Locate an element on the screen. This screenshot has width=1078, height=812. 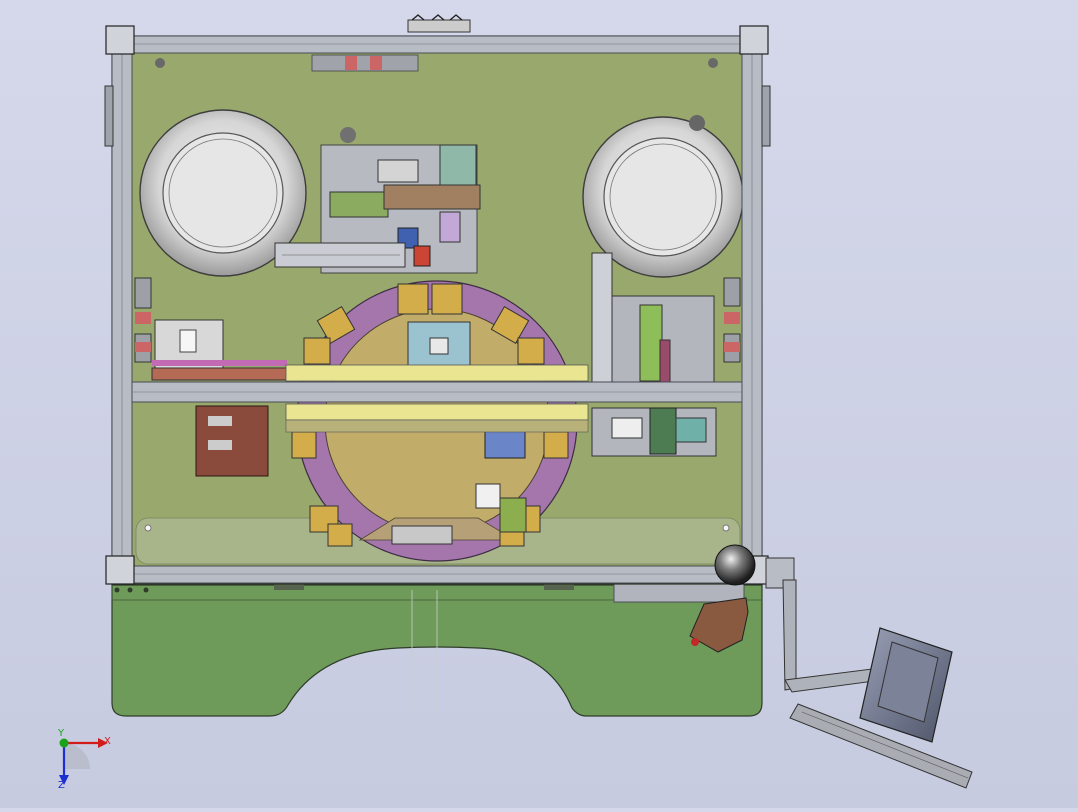
axis-y-label: Y is located at coordinates (61, 733).